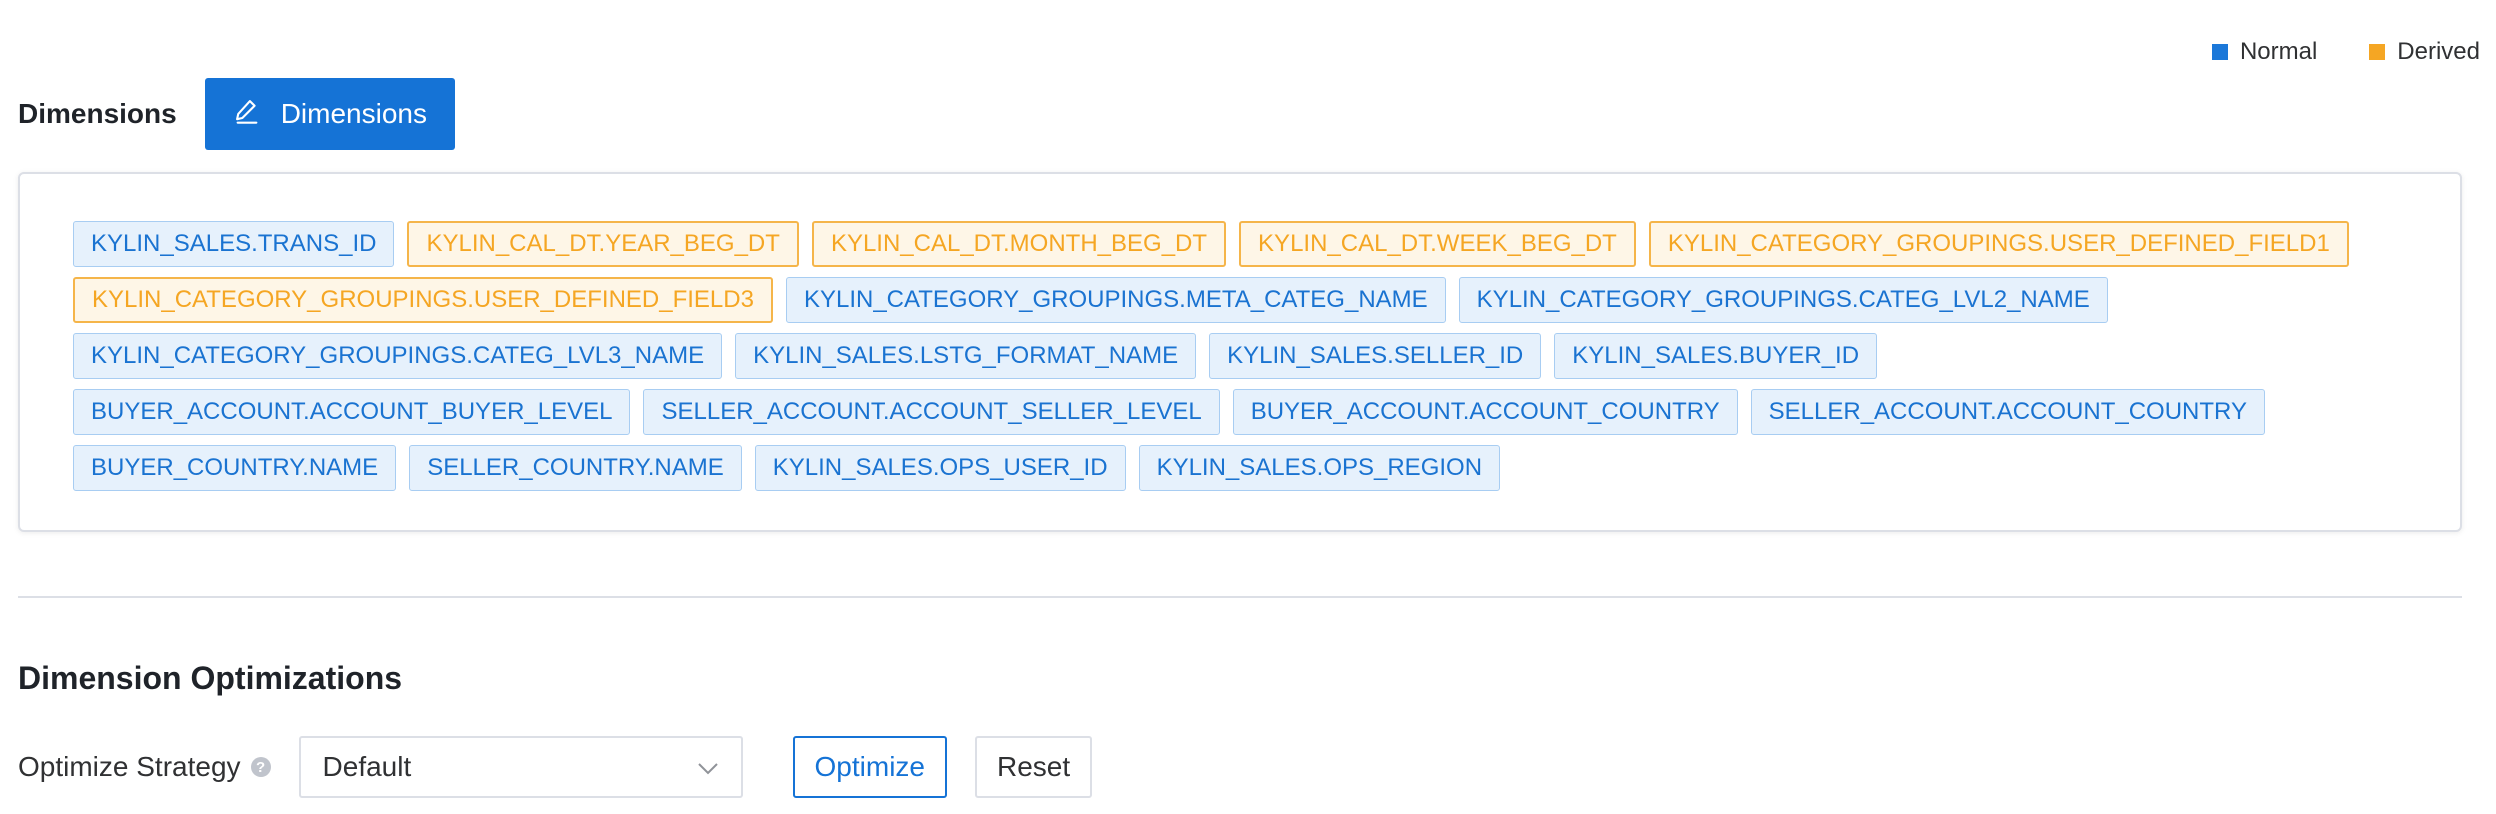 Image resolution: width=2496 pixels, height=814 pixels. What do you see at coordinates (367, 766) in the screenshot?
I see `optimize-strategy-value: Default` at bounding box center [367, 766].